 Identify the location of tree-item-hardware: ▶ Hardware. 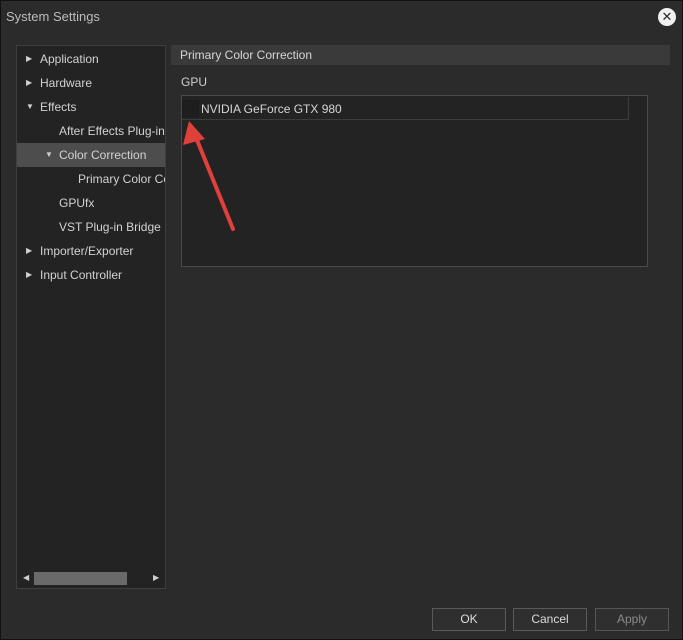
(91, 83).